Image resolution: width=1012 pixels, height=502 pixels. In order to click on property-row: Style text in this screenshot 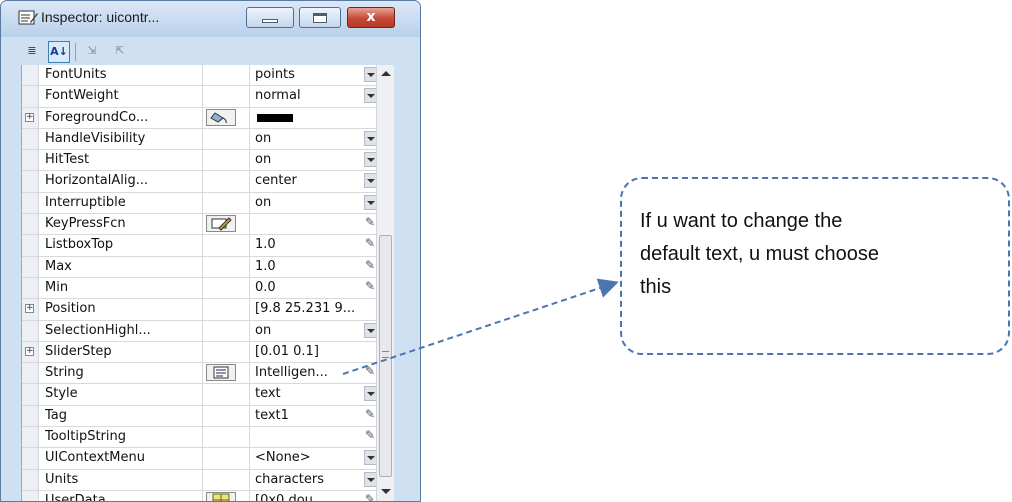, I will do `click(216, 395)`.